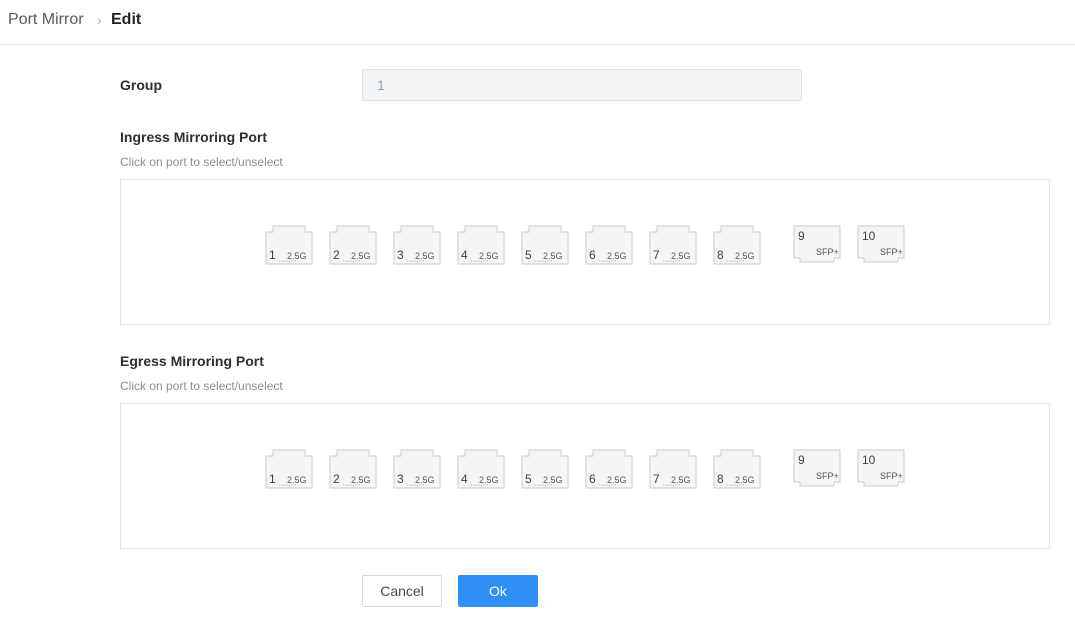  Describe the element at coordinates (192, 361) in the screenshot. I see `egress-title: Egress Mirroring Port` at that location.